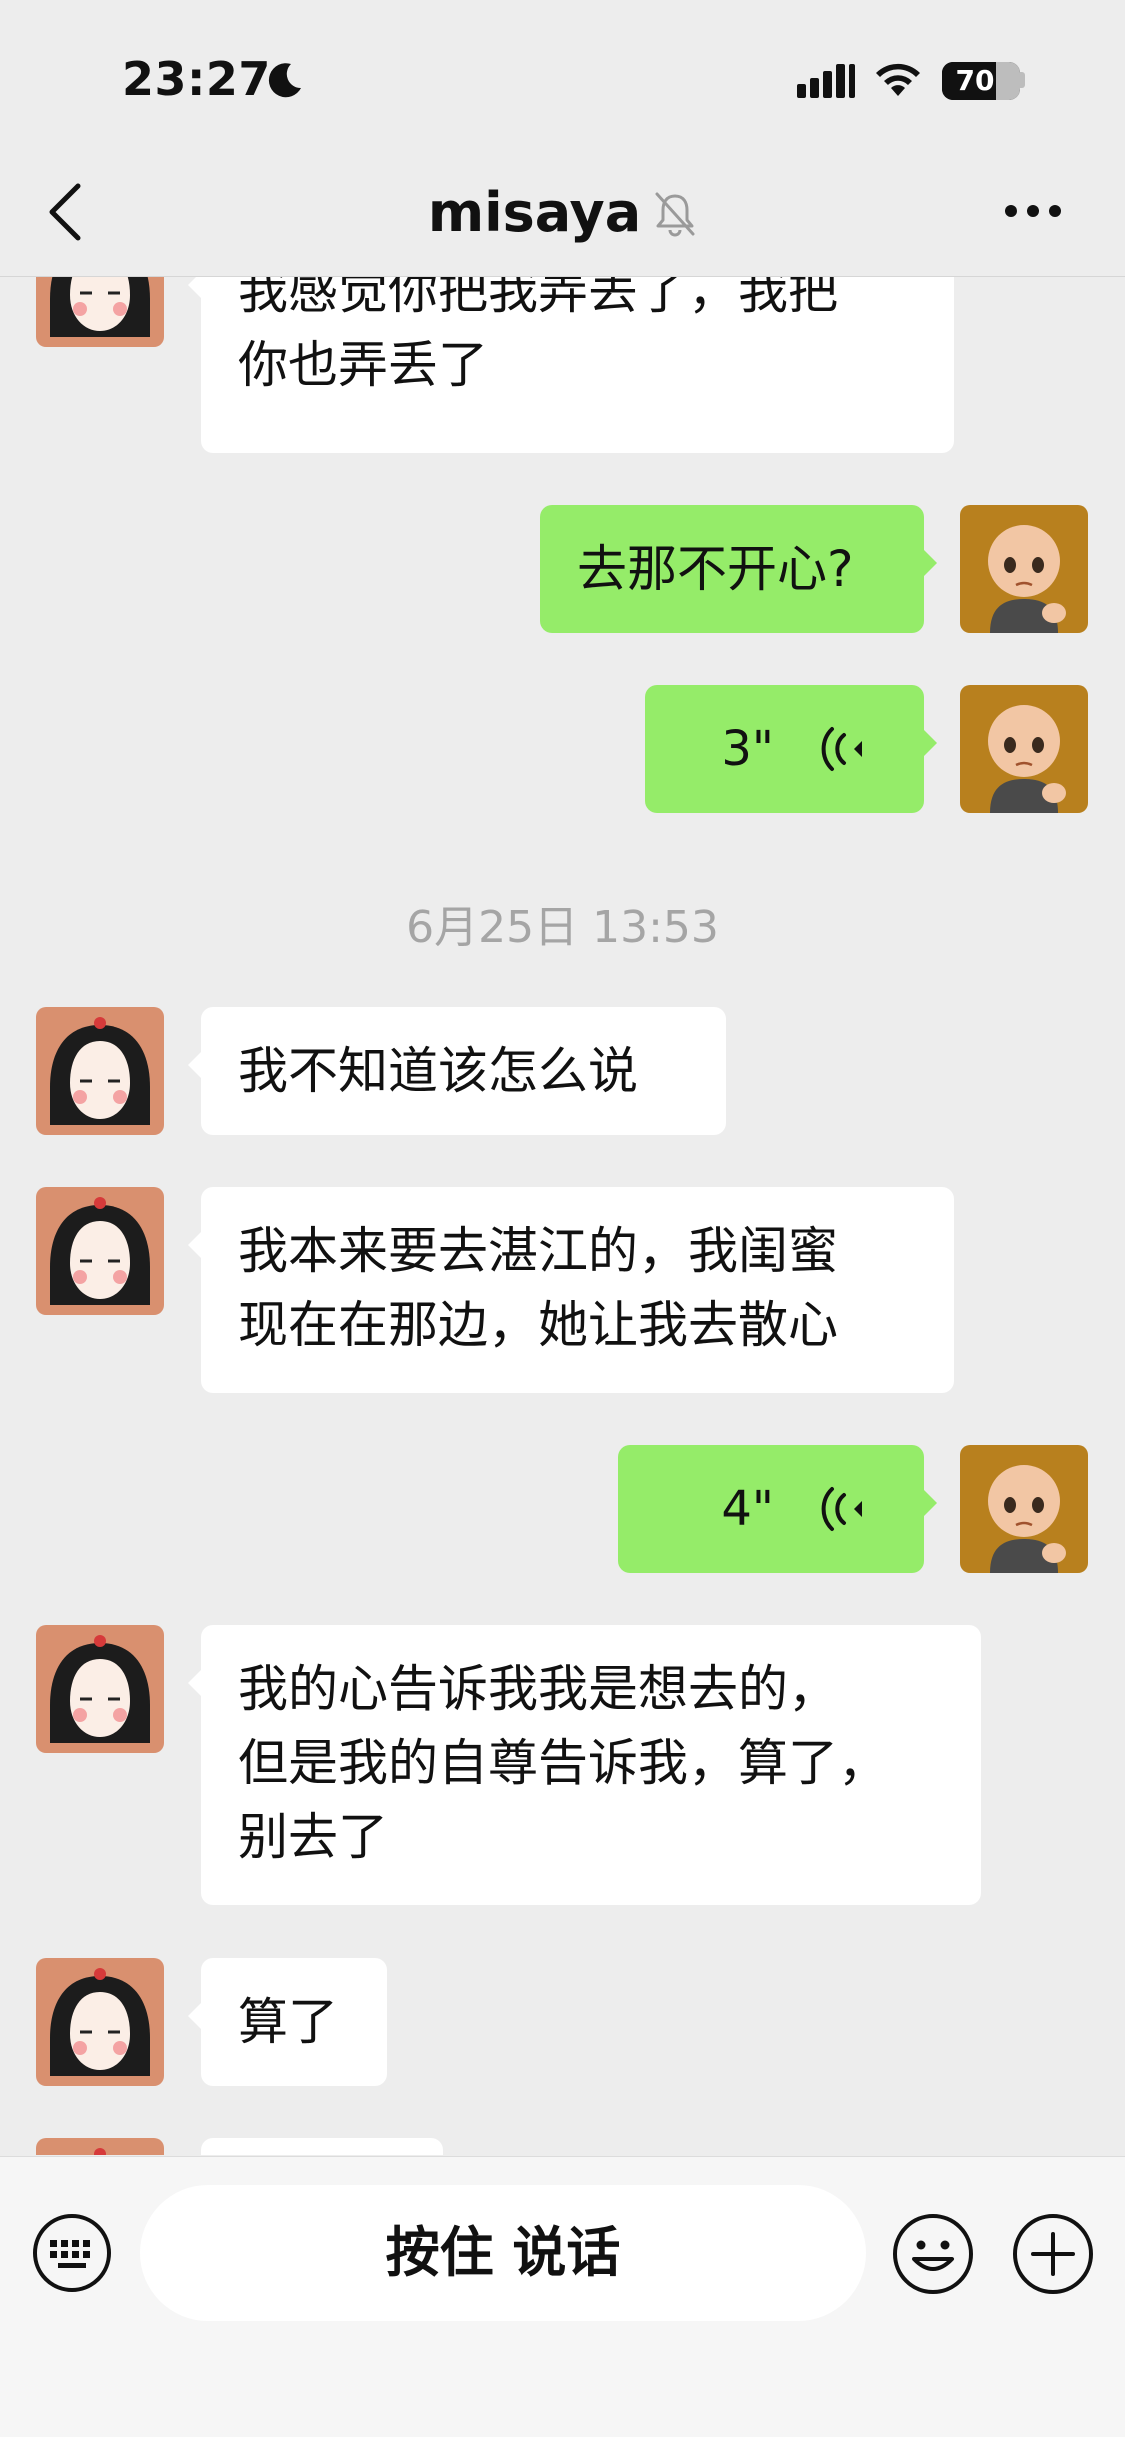 This screenshot has height=2437, width=1125. What do you see at coordinates (363, 365) in the screenshot?
I see `message-line: 你也弄丢了` at bounding box center [363, 365].